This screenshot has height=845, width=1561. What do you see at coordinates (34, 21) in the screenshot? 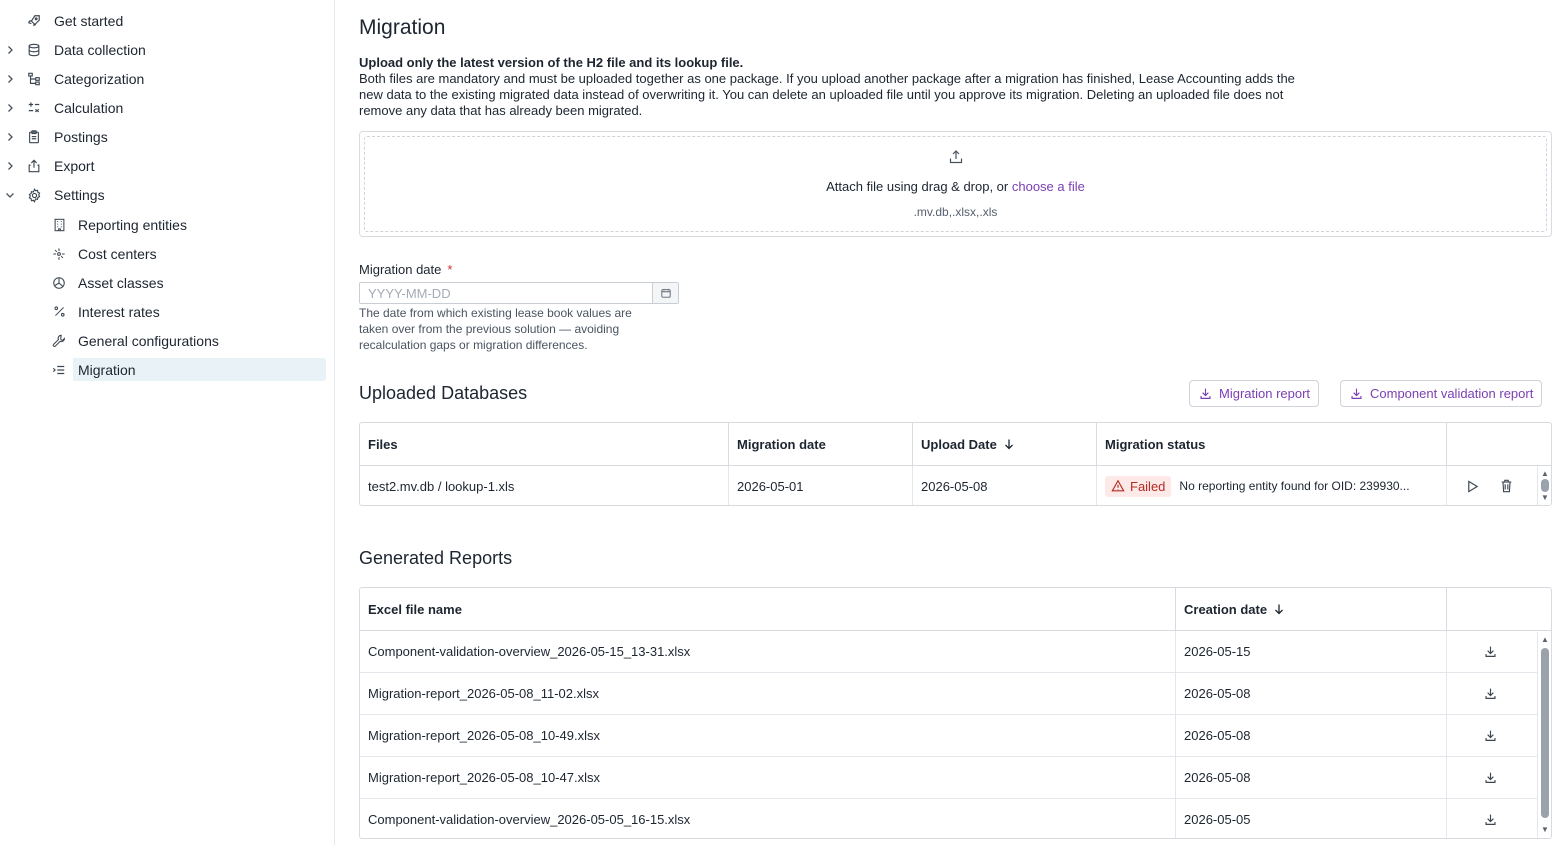
I see `rocket-icon` at bounding box center [34, 21].